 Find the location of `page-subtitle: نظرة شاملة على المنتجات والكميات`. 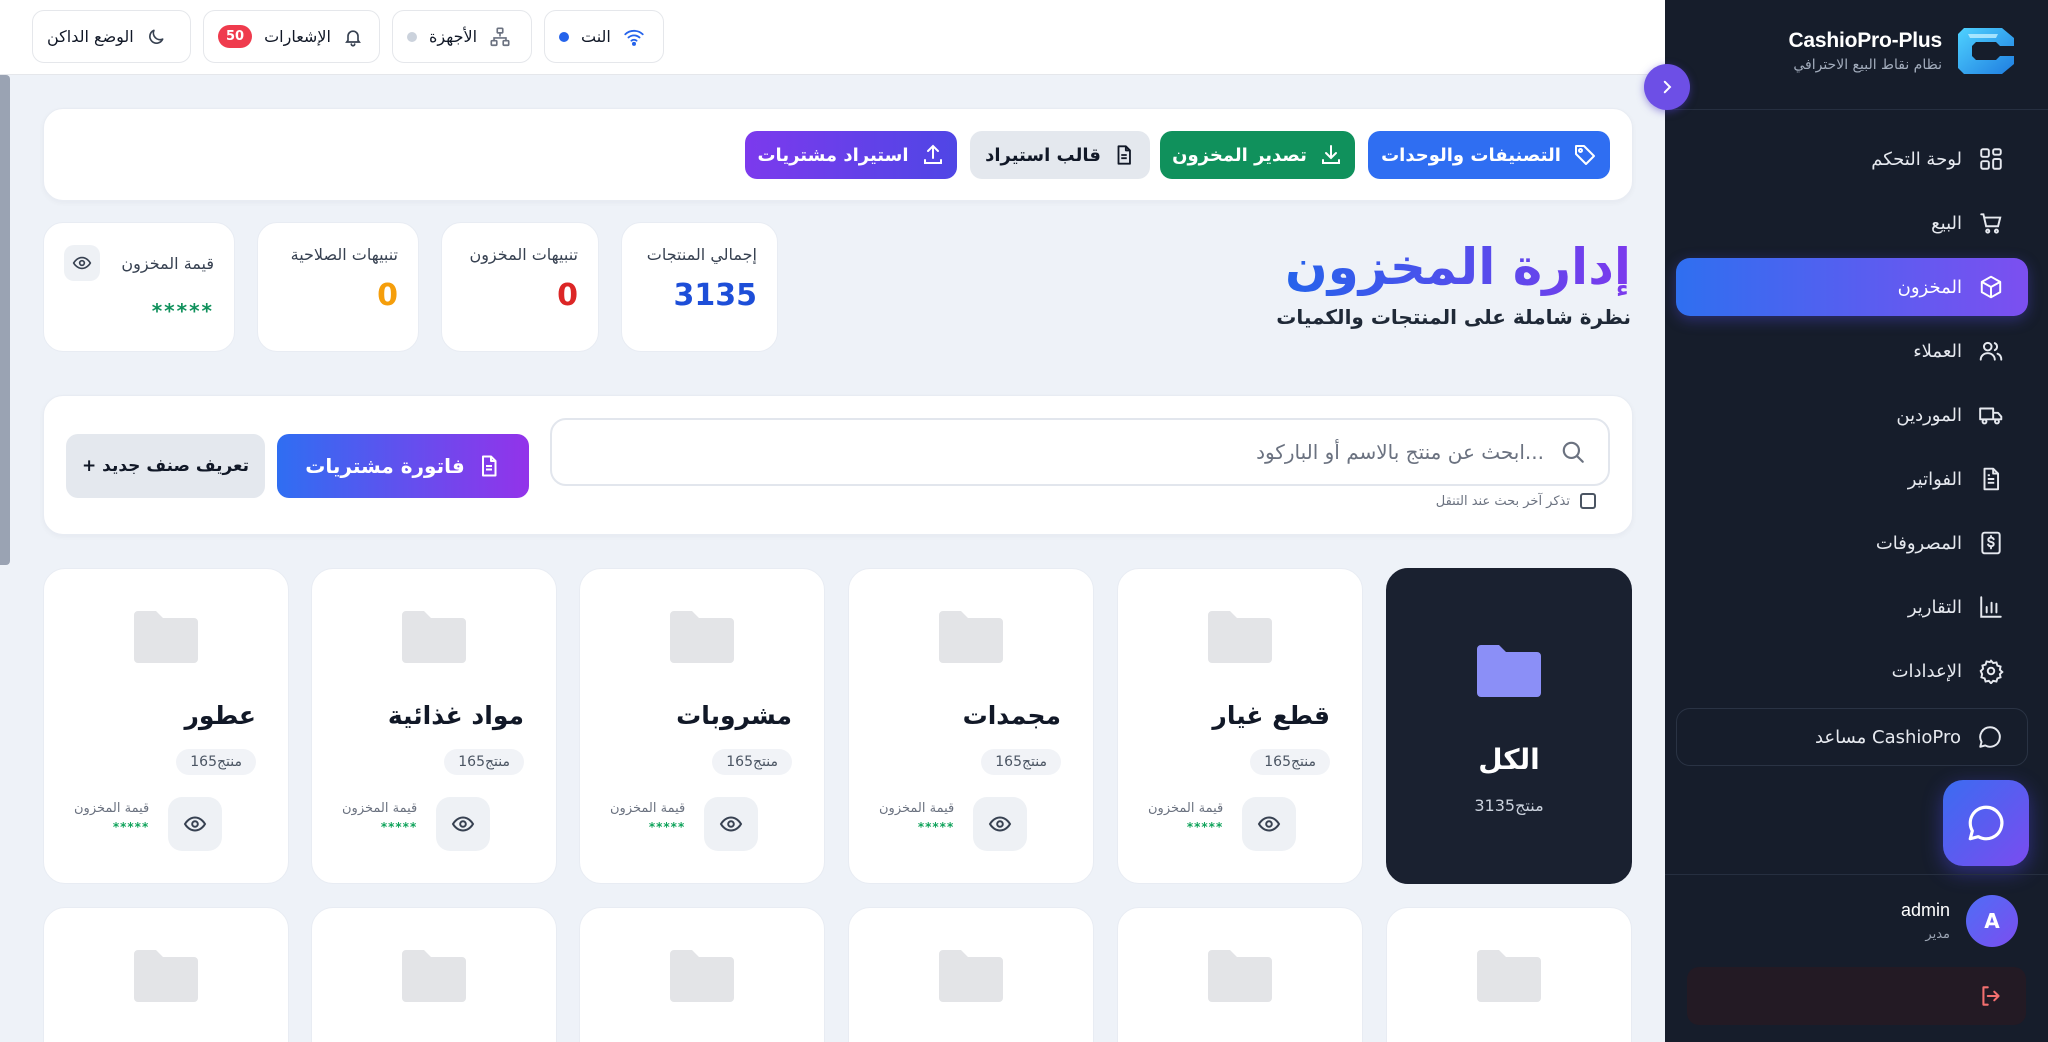

page-subtitle: نظرة شاملة على المنتجات والكميات is located at coordinates (1453, 317).